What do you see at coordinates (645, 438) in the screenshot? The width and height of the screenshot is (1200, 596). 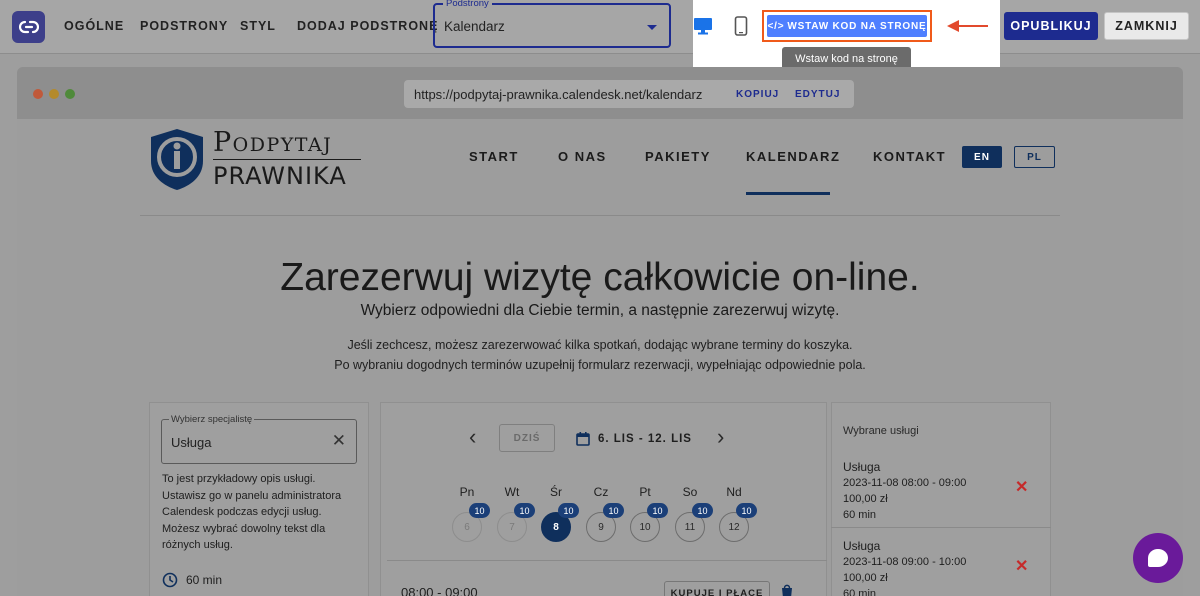 I see `date-range-label: 6. LIS - 12. LIS` at bounding box center [645, 438].